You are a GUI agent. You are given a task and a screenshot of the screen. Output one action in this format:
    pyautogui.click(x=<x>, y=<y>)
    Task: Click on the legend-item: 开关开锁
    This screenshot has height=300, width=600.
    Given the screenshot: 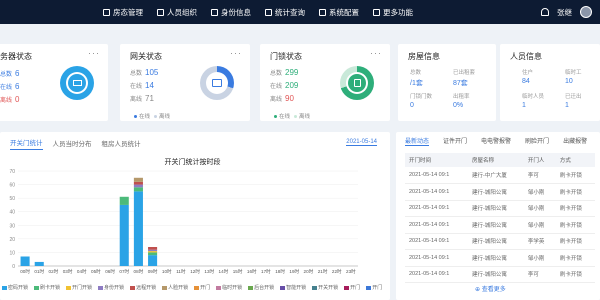 What is the action you would take?
    pyautogui.click(x=325, y=287)
    